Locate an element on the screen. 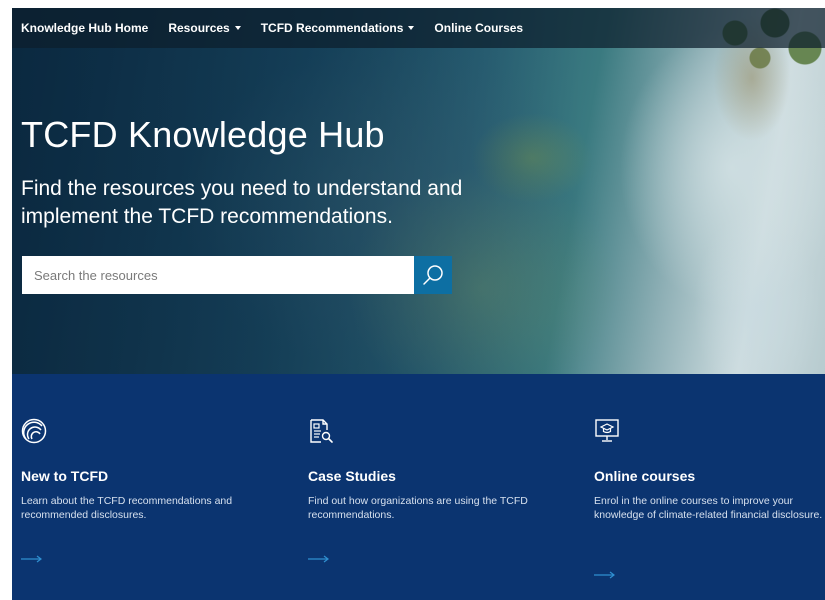 This screenshot has height=600, width=825. nav-item-label: TCFD Recommendations is located at coordinates (332, 28).